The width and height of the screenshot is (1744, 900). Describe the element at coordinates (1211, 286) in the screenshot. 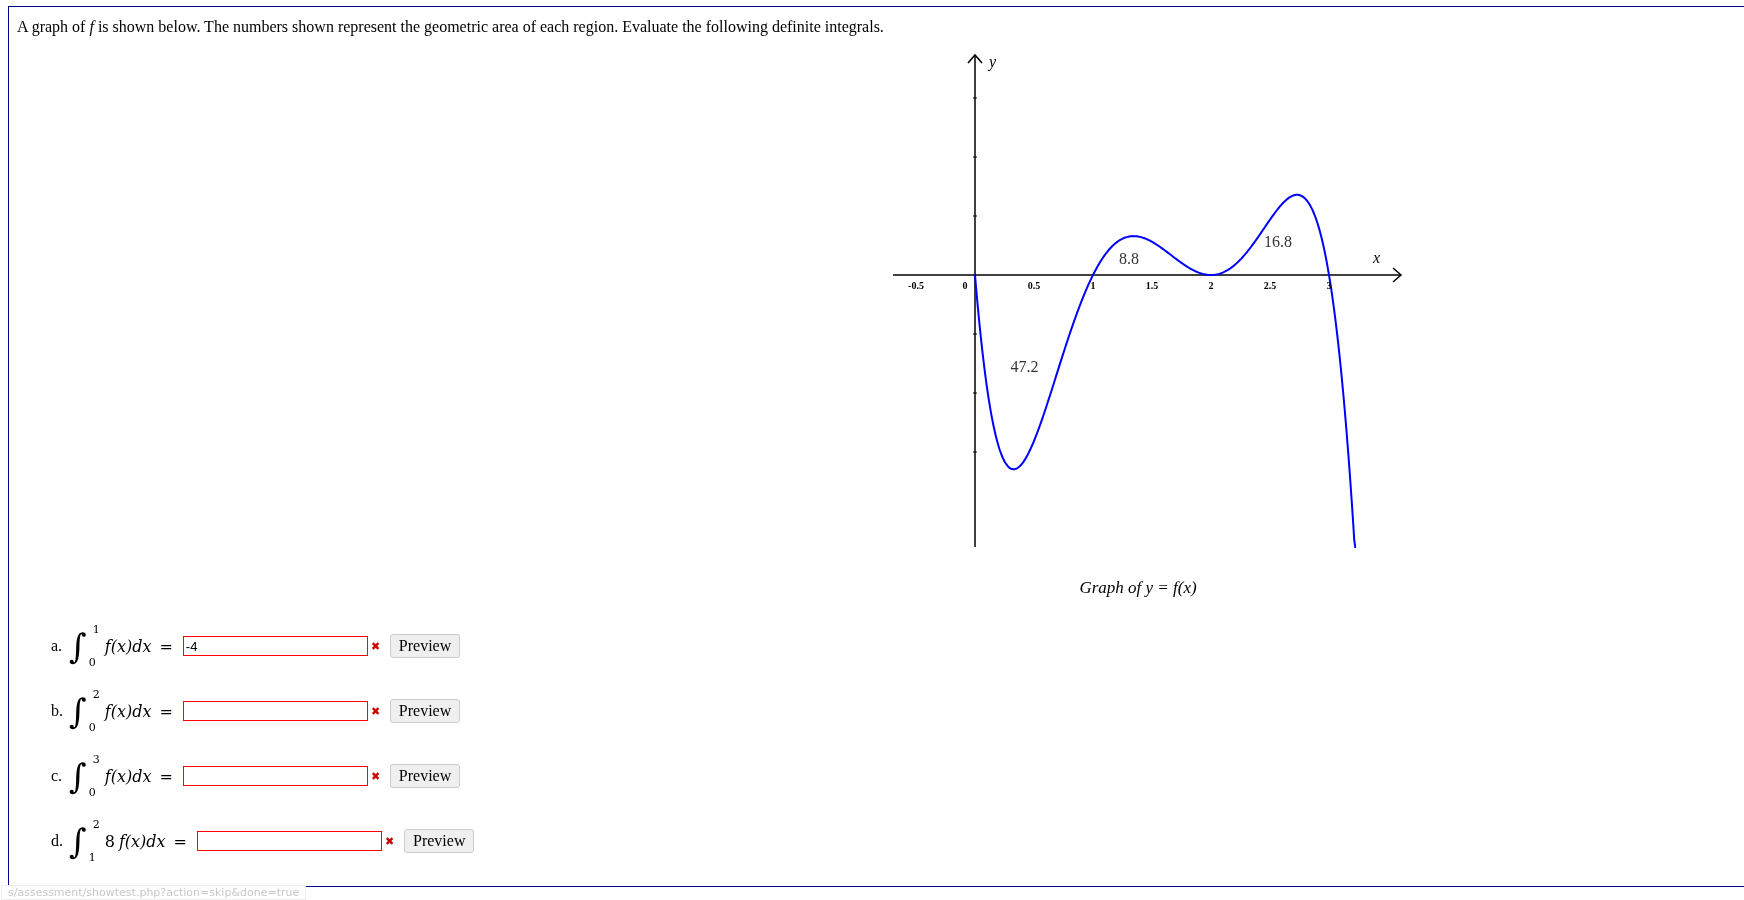

I see `x-tick-label: 2` at that location.